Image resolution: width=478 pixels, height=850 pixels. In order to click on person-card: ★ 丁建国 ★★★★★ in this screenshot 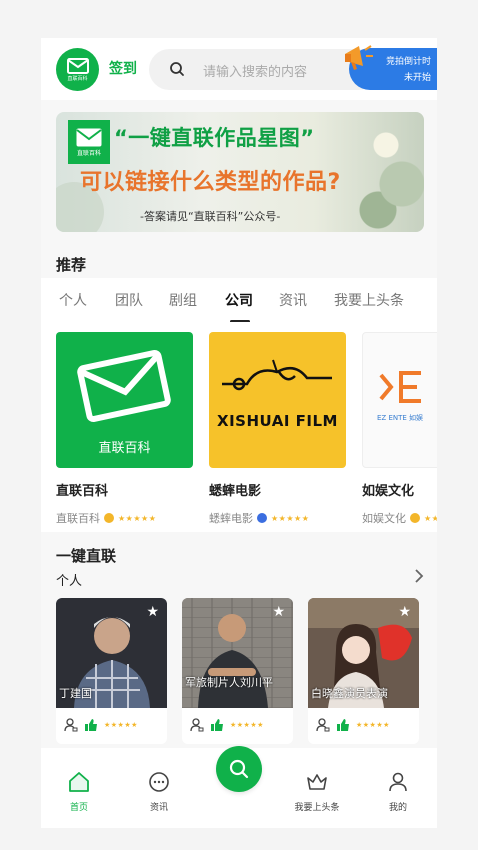, I will do `click(111, 671)`.